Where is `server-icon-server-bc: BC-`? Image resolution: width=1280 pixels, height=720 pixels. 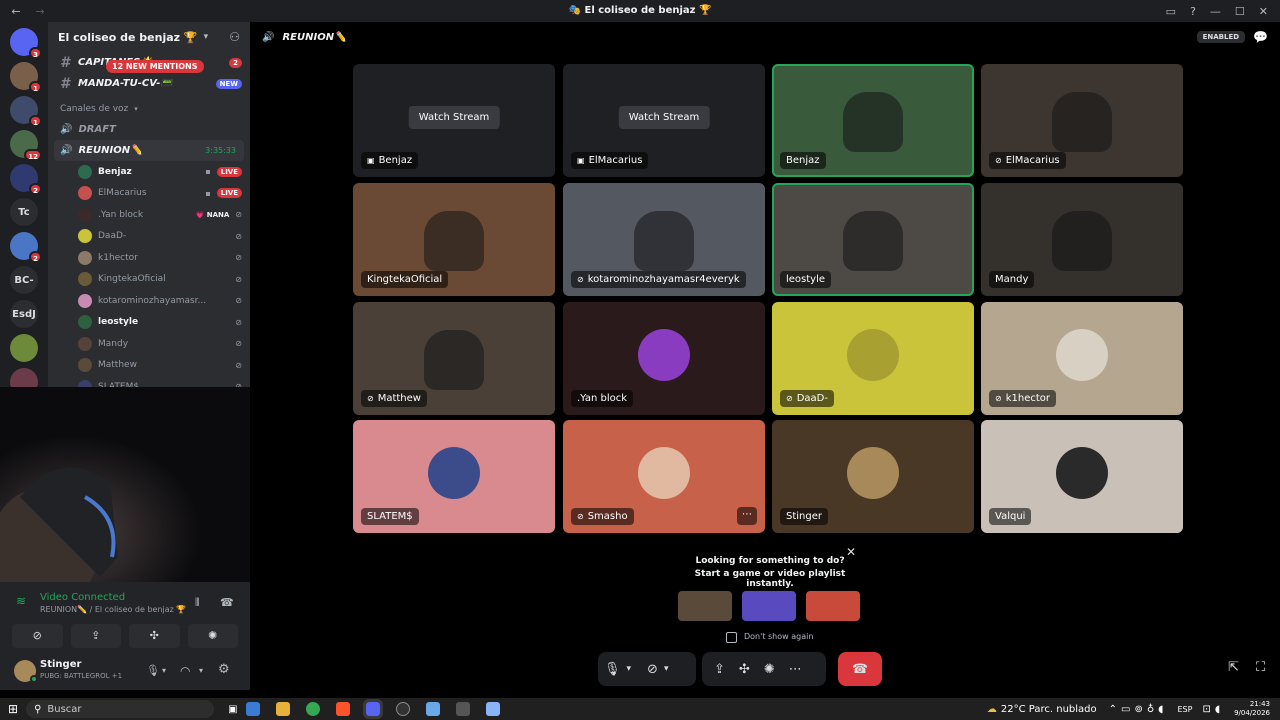 server-icon-server-bc: BC- is located at coordinates (24, 280).